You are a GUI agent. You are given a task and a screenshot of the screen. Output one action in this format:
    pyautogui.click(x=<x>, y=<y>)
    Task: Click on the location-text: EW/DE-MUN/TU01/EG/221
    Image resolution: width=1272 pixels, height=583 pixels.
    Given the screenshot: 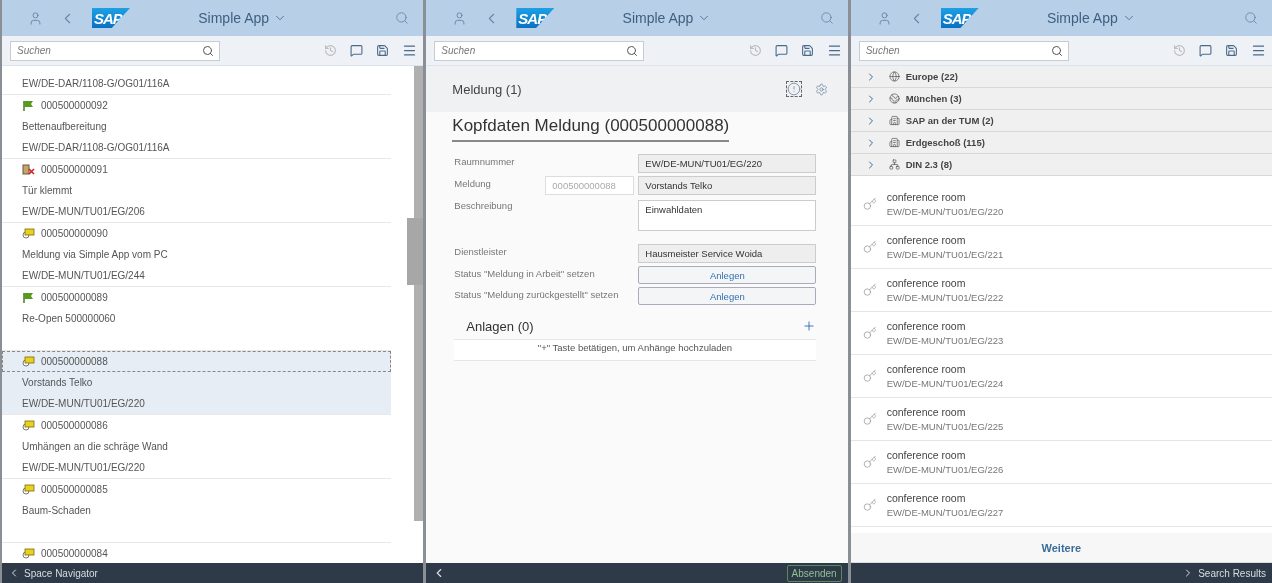 What is the action you would take?
    pyautogui.click(x=945, y=254)
    